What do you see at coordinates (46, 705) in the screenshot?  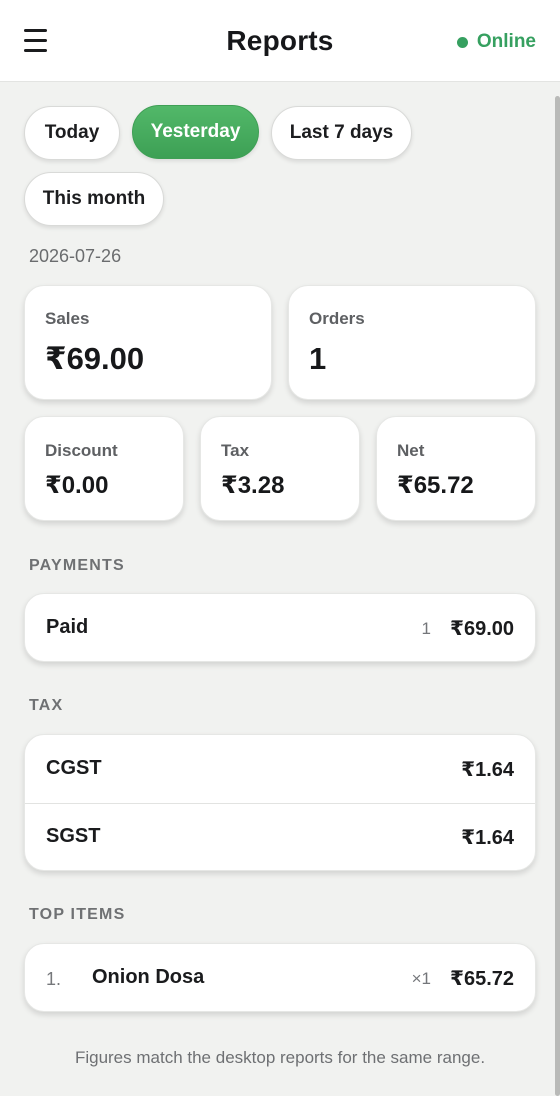 I see `tax-section-title: TAX` at bounding box center [46, 705].